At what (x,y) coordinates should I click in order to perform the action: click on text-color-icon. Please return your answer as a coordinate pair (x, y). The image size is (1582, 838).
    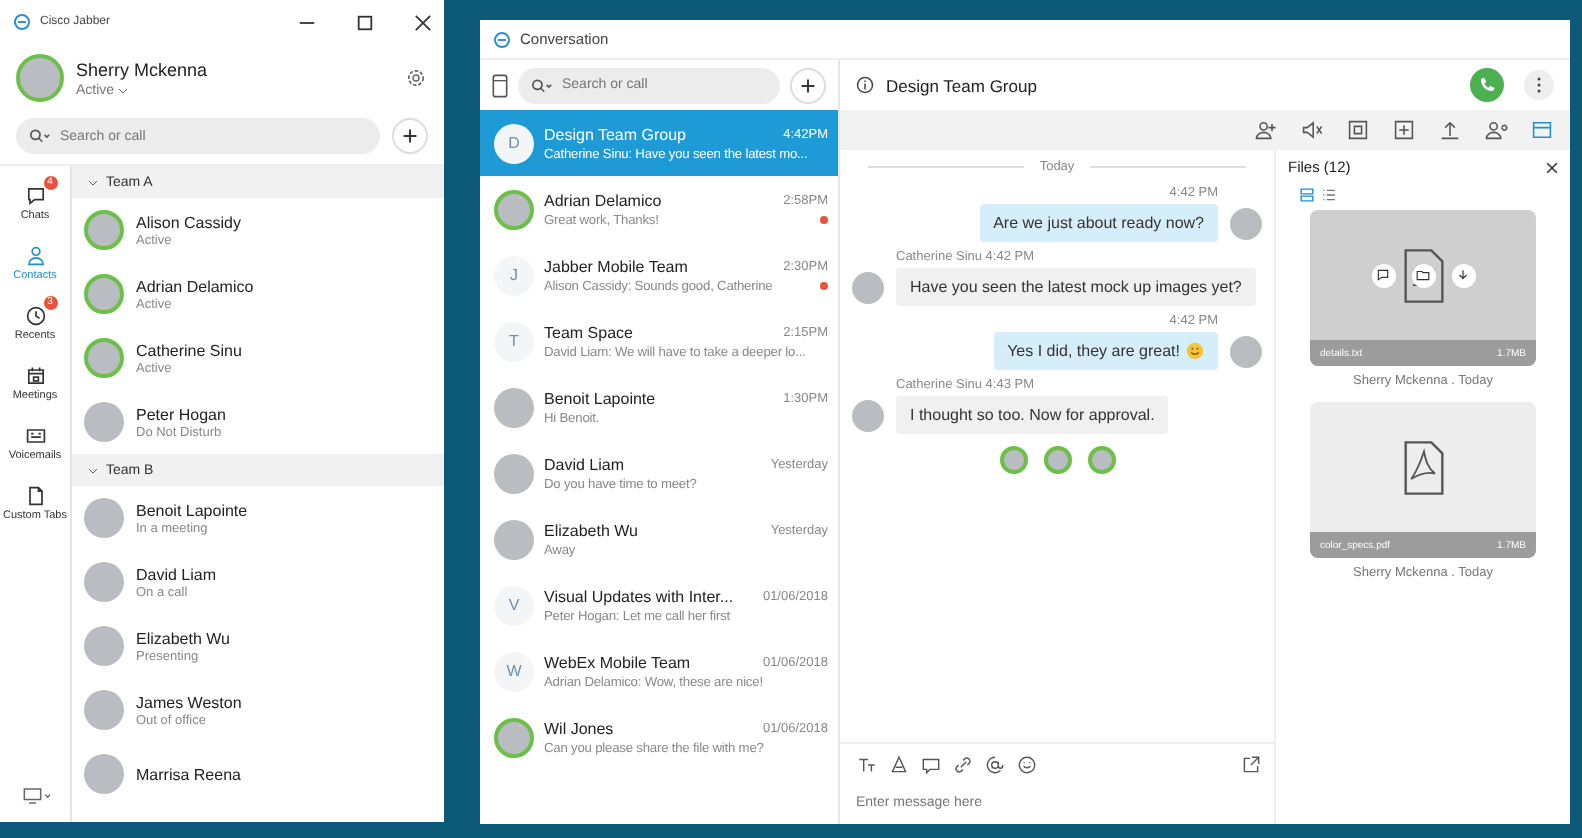
    Looking at the image, I should click on (899, 765).